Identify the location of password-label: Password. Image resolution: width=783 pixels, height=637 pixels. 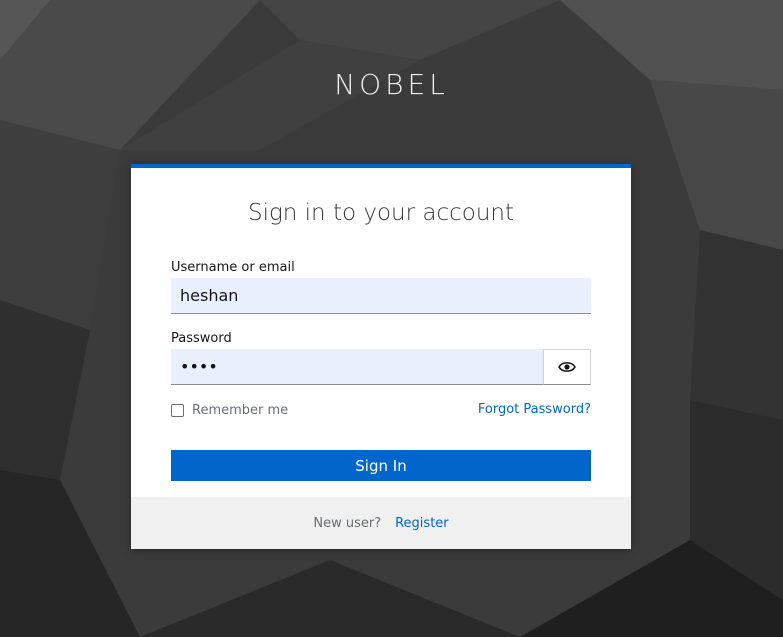
(201, 338).